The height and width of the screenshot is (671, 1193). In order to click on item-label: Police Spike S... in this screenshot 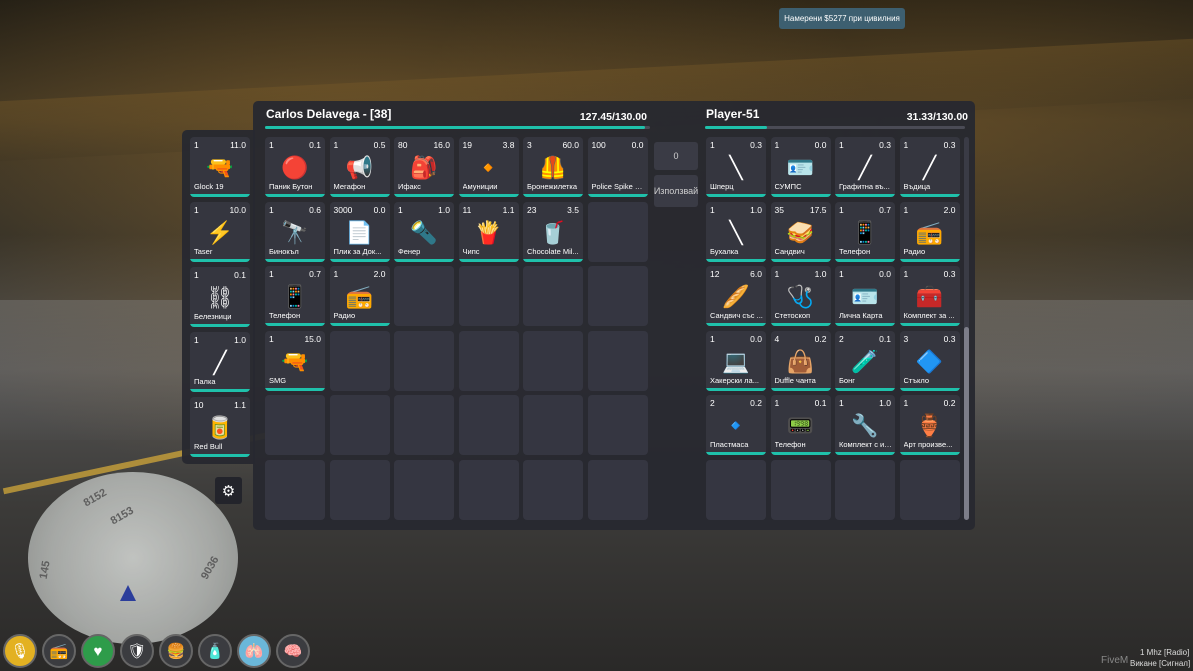, I will do `click(618, 186)`.